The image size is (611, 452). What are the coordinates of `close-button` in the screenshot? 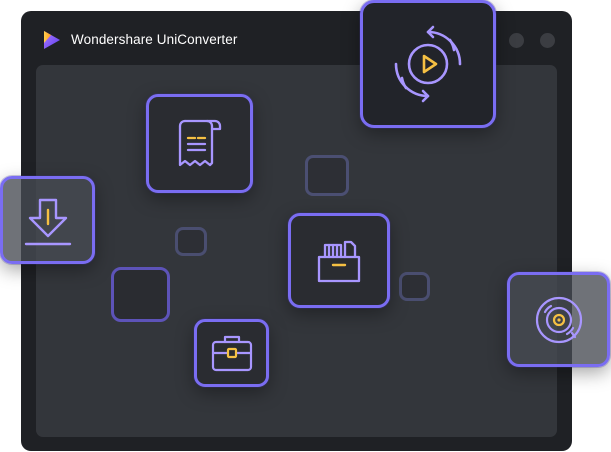 It's located at (547, 40).